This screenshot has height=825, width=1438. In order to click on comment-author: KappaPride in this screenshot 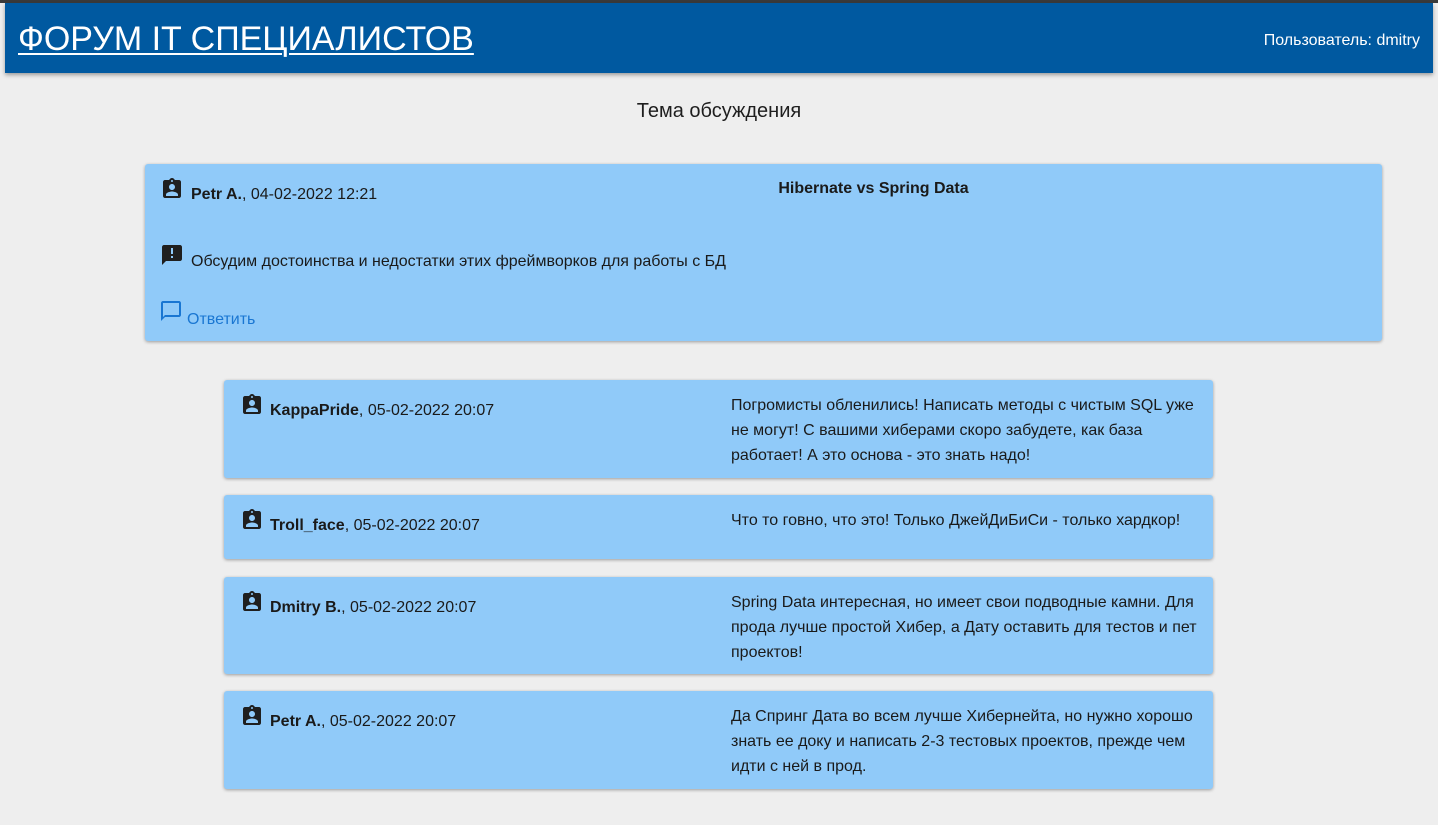, I will do `click(314, 410)`.